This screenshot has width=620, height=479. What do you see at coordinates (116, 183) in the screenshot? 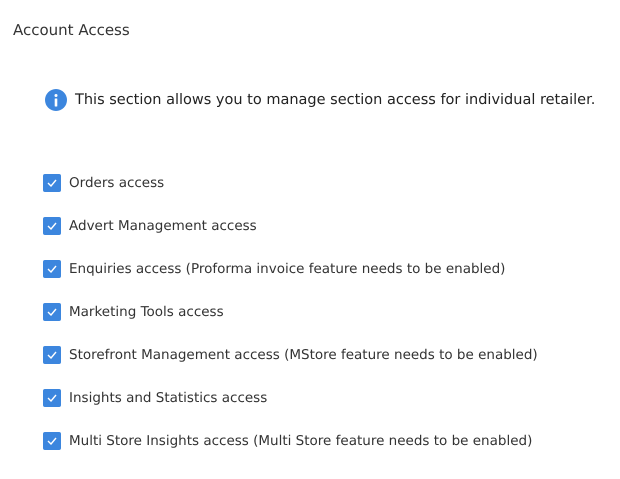
I see `checkbox-label: Orders access` at bounding box center [116, 183].